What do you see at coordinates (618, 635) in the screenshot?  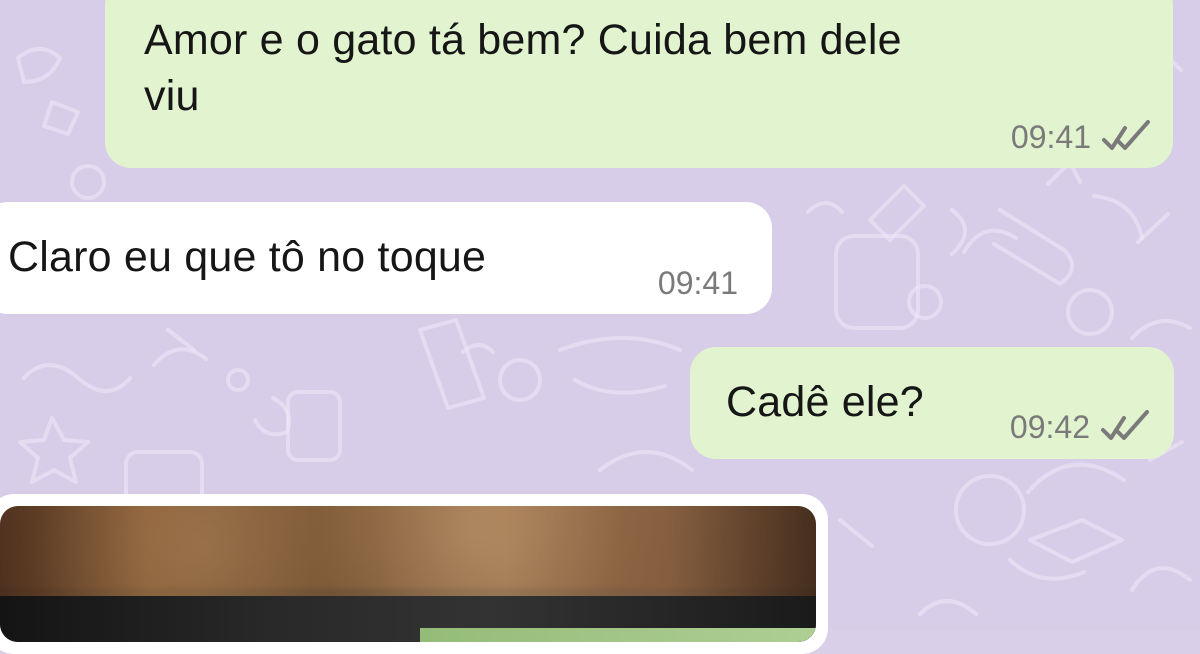 I see `photo-detail-strip` at bounding box center [618, 635].